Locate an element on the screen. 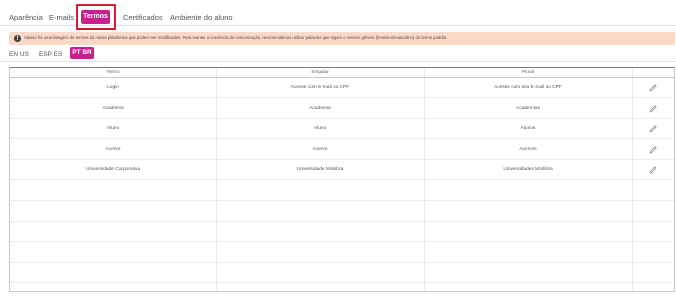 The height and width of the screenshot is (296, 676). cell-termo: Login is located at coordinates (113, 87).